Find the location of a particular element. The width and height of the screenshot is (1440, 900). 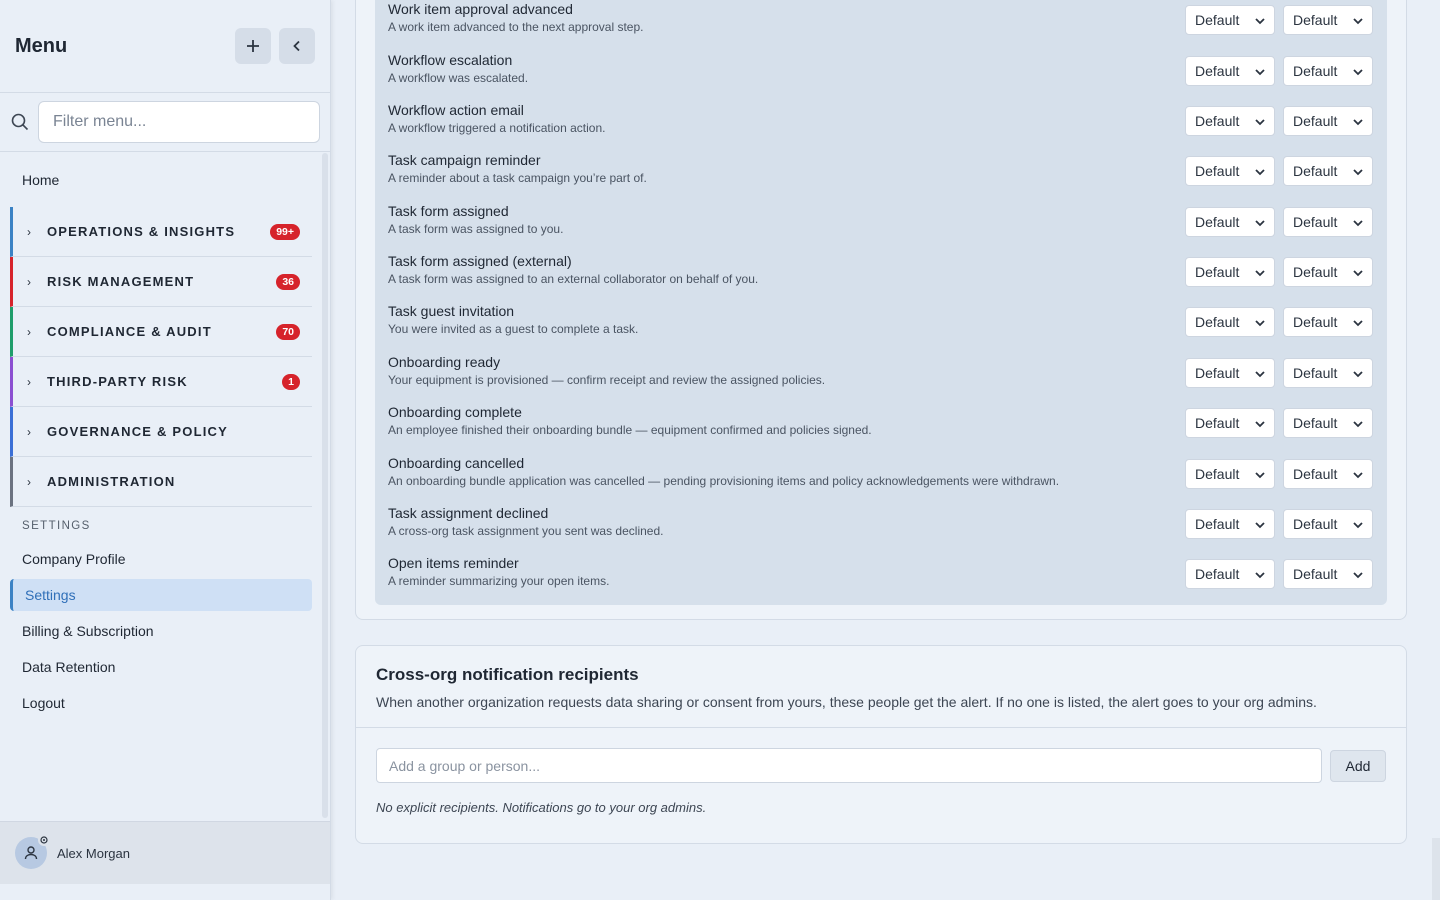

chevron-left-icon is located at coordinates (296, 46).